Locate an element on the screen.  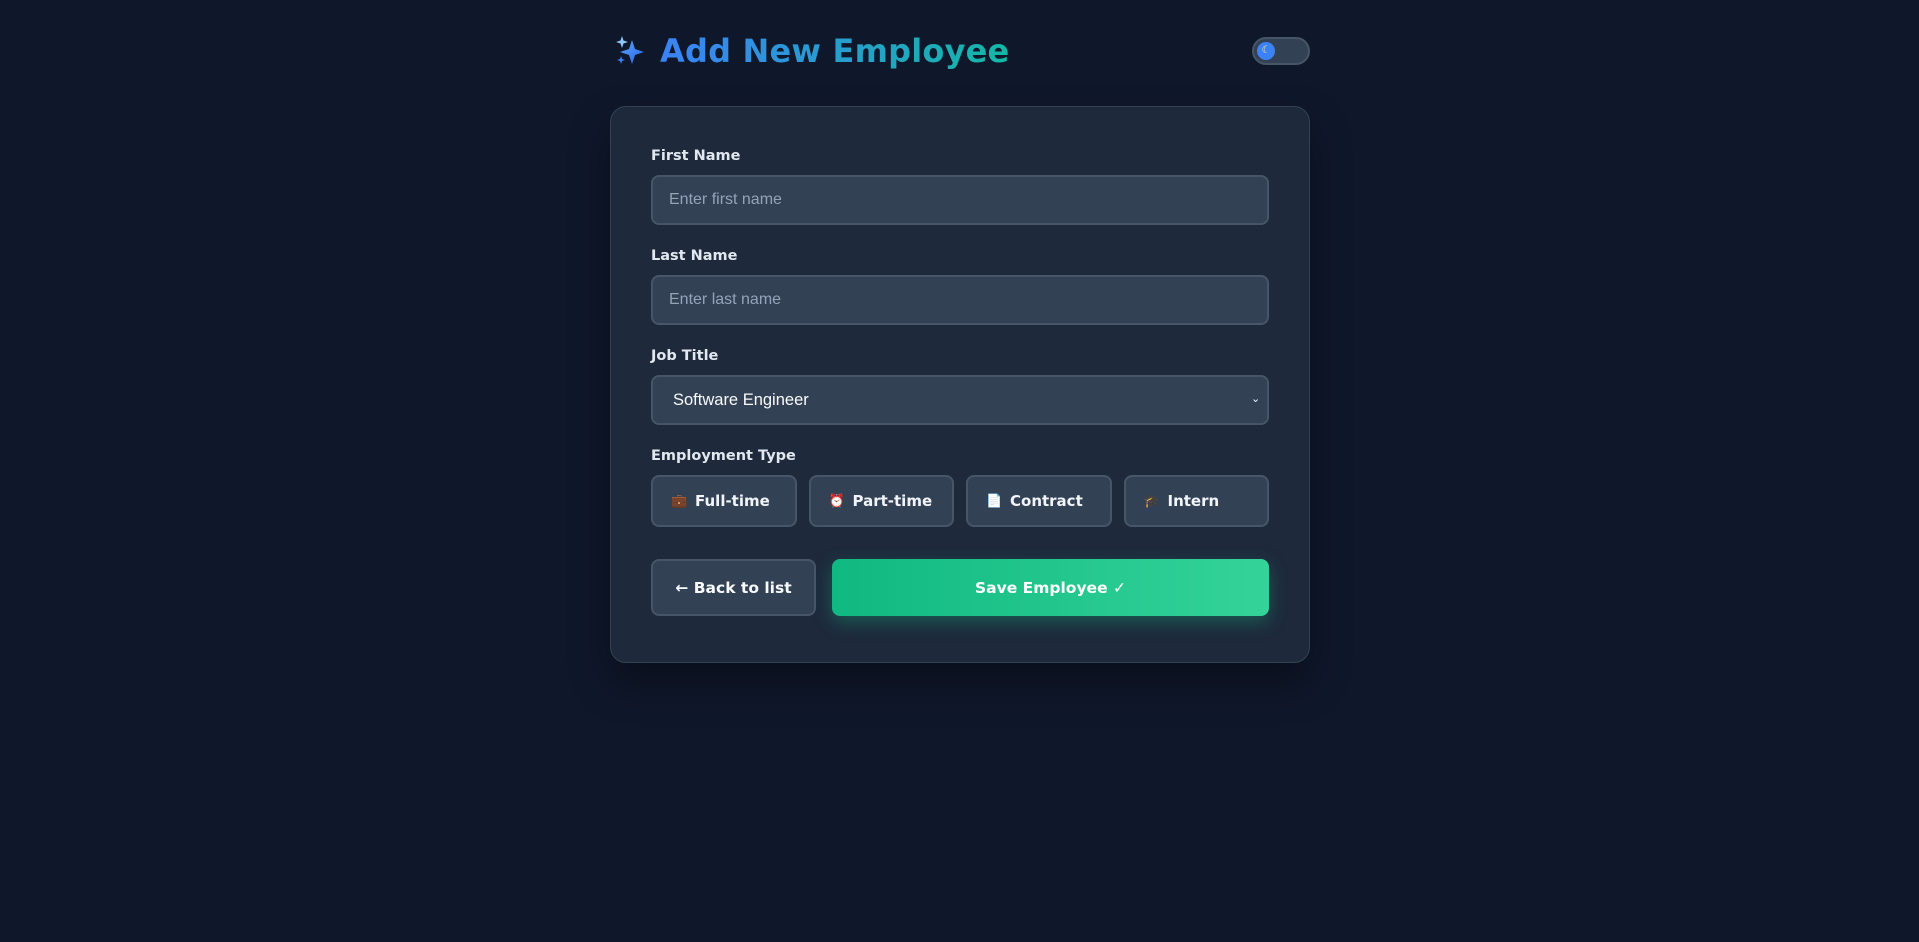
first-name-label: First Name is located at coordinates (696, 156).